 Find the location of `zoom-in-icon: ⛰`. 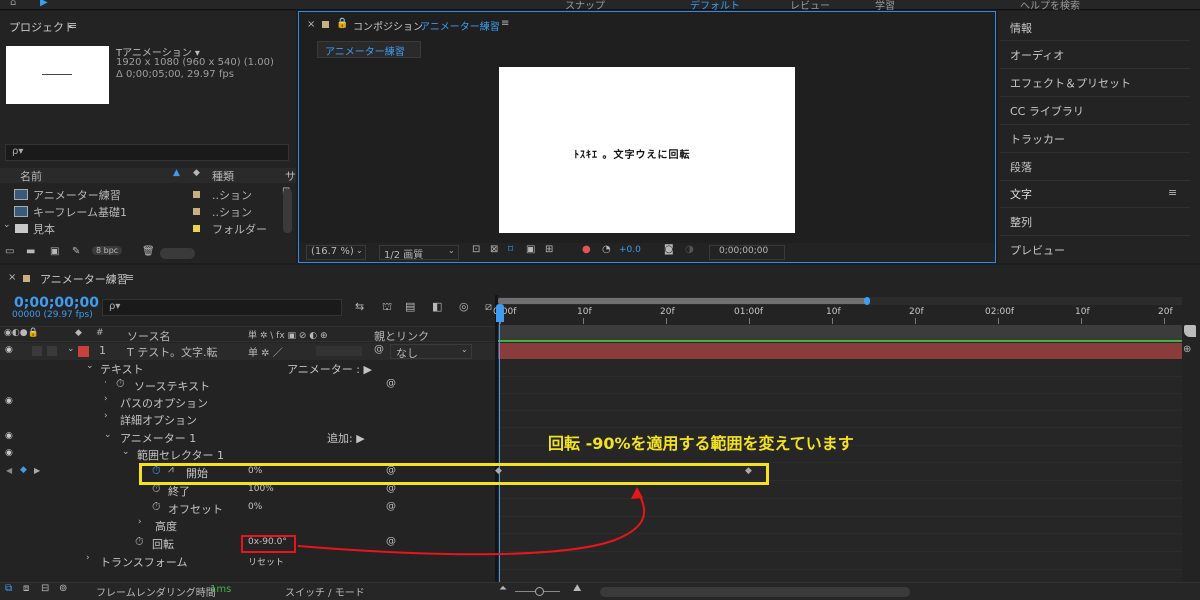

zoom-in-icon: ⛰ is located at coordinates (577, 588).